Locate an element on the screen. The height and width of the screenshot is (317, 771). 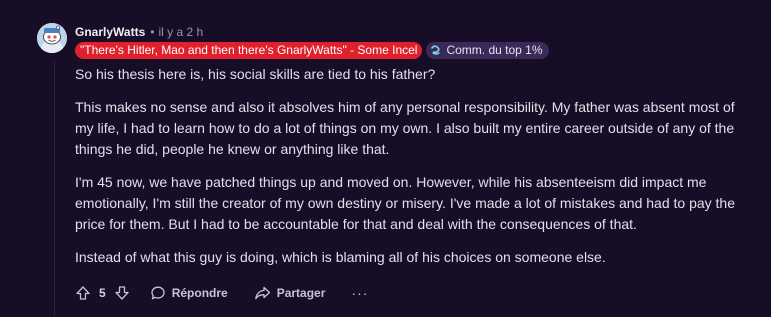
avatar is located at coordinates (52, 38).